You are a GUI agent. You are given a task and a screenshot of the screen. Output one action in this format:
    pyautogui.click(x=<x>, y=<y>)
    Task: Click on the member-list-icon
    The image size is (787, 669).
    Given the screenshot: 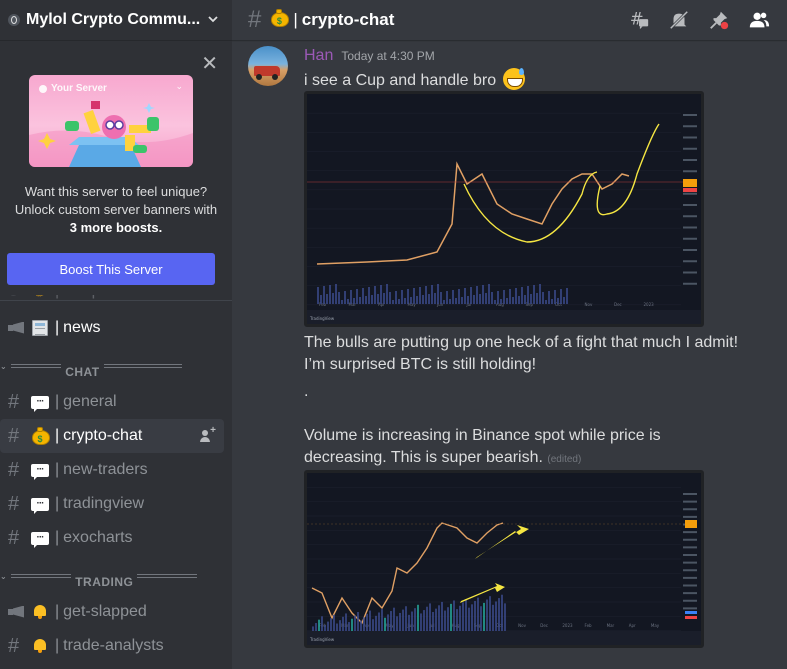 What is the action you would take?
    pyautogui.click(x=759, y=20)
    